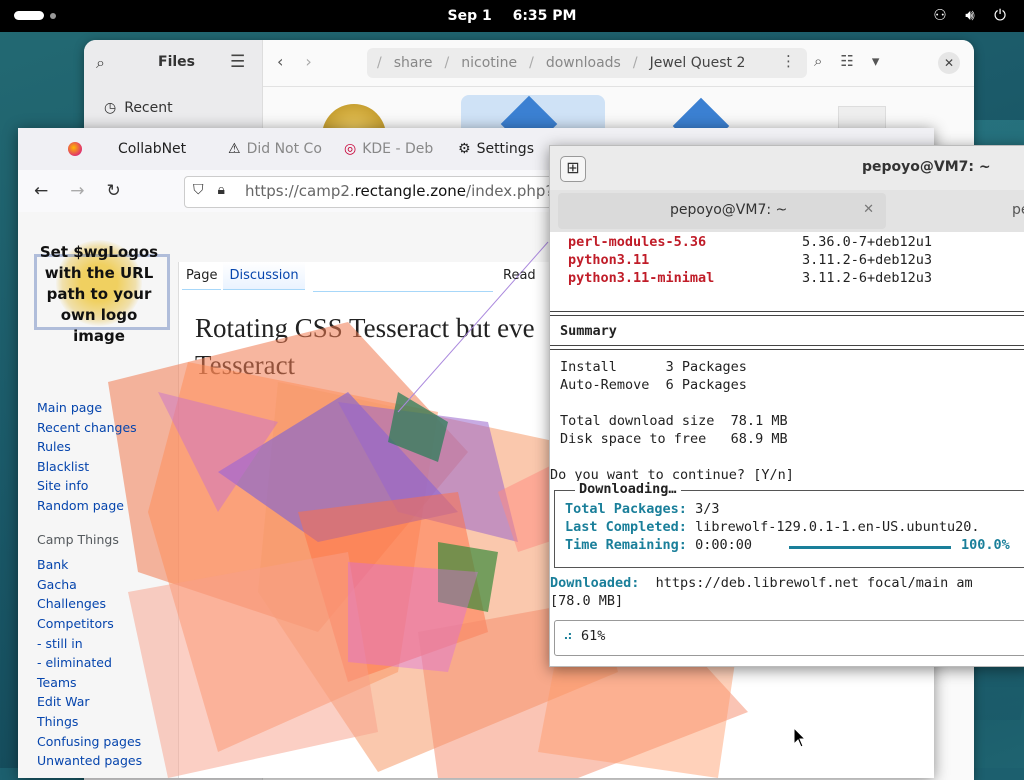 The image size is (1024, 780). Describe the element at coordinates (698, 63) in the screenshot. I see `breadcrumb-current: Jewel Quest 2` at that location.